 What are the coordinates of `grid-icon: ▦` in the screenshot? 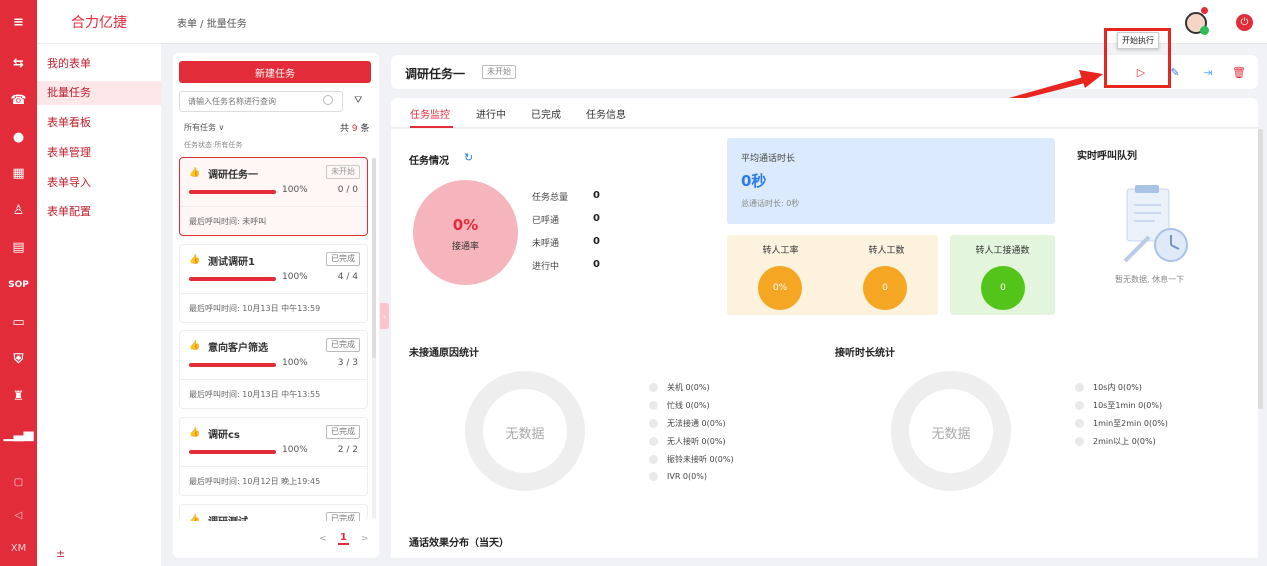 It's located at (18, 173).